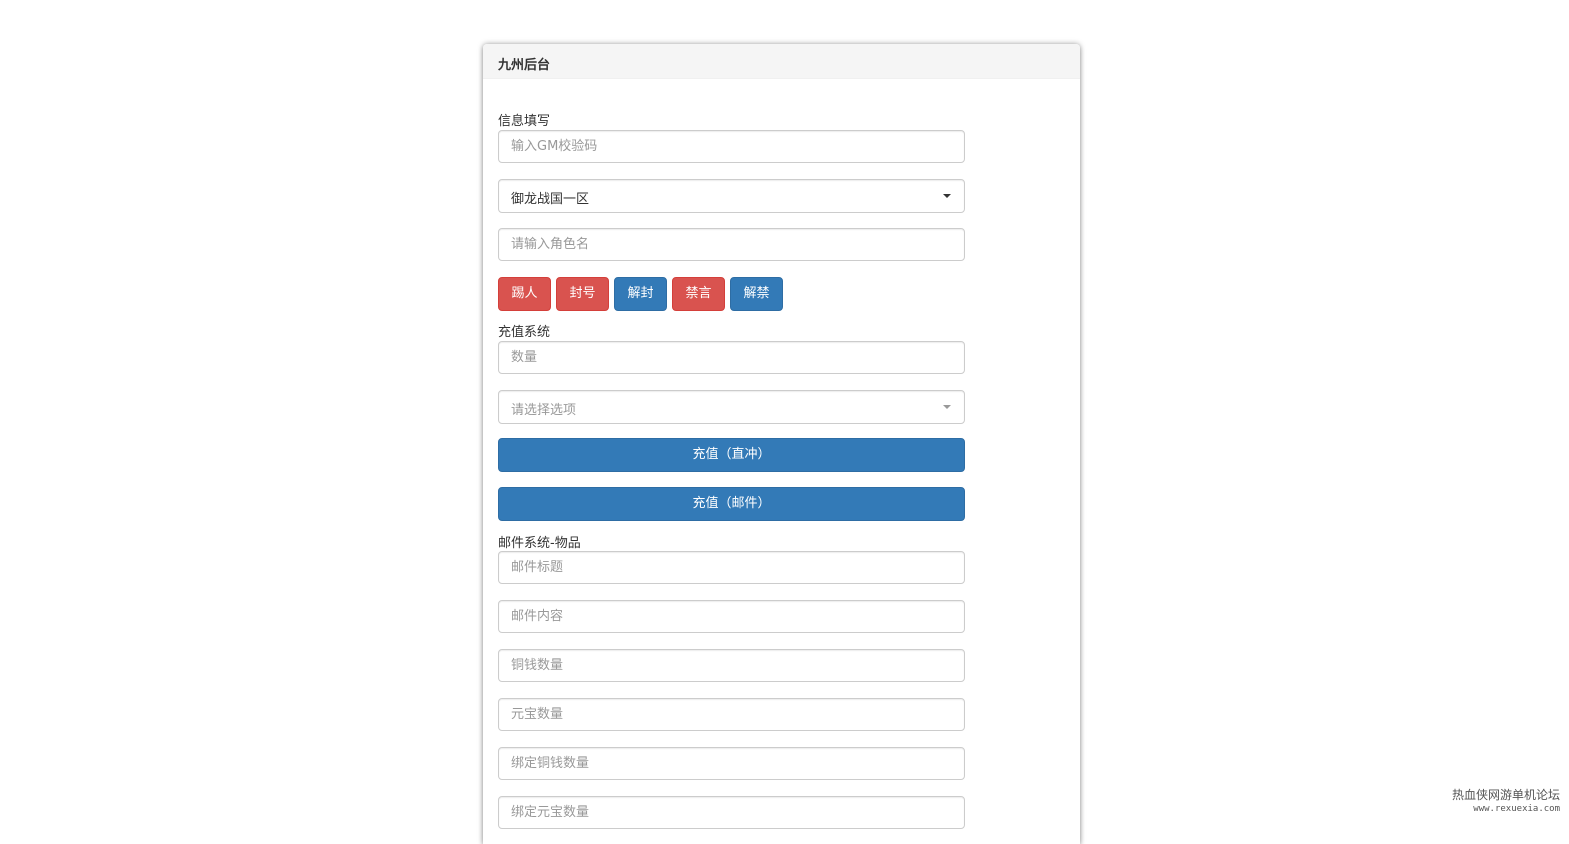 The width and height of the screenshot is (1569, 844). Describe the element at coordinates (640, 294) in the screenshot. I see `unban-account-button: 解封` at that location.